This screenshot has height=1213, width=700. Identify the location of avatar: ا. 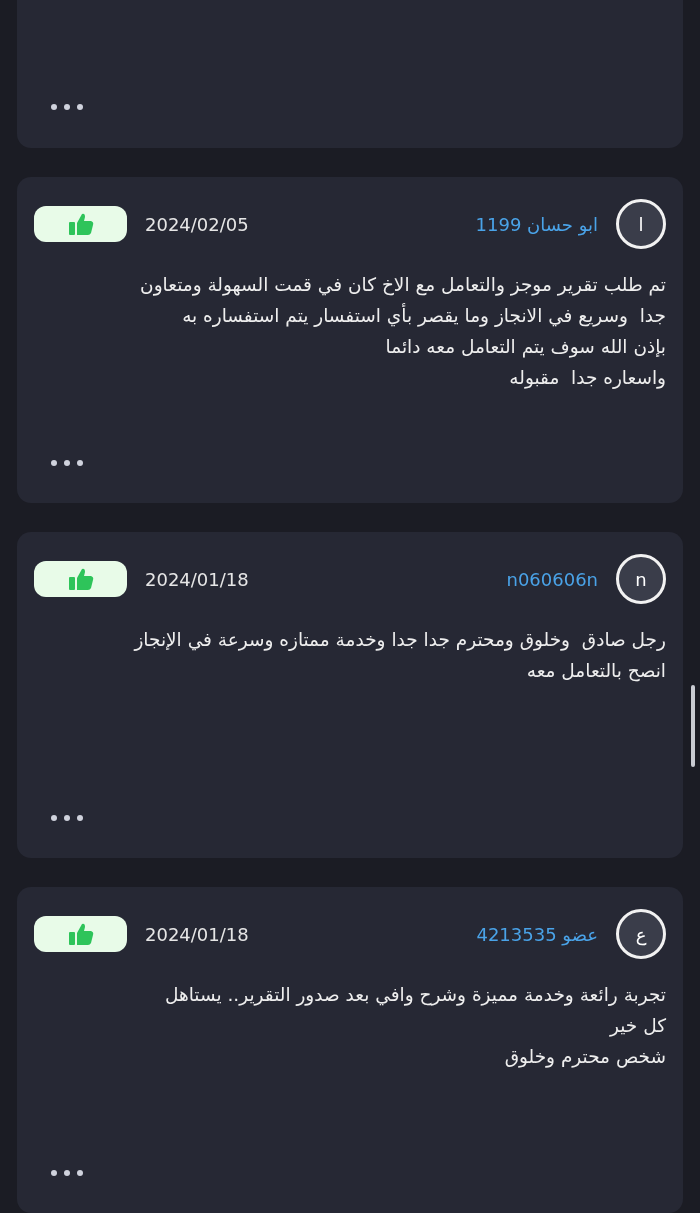
(641, 224).